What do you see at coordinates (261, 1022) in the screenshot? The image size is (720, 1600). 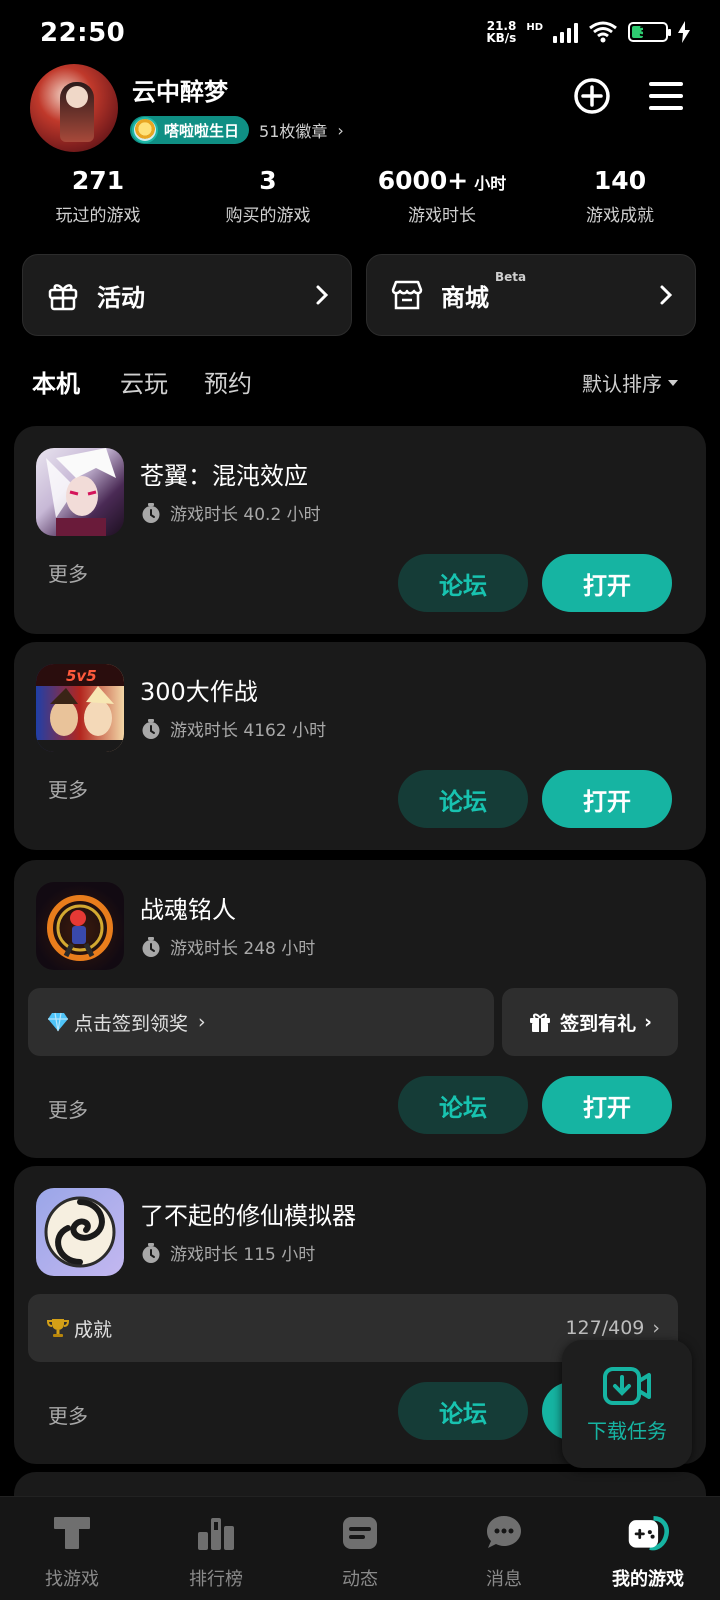 I see `checkin-banner: 点击签到领奖 ›` at bounding box center [261, 1022].